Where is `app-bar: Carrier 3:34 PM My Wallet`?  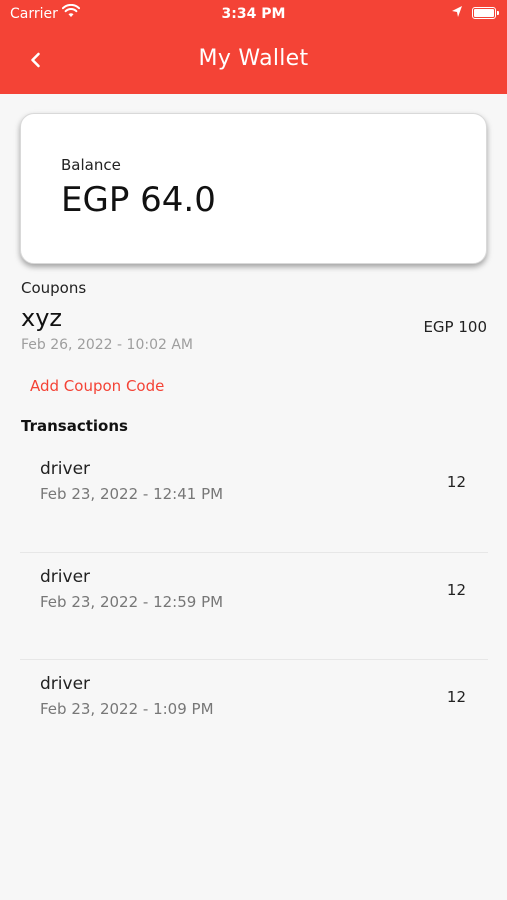 app-bar: Carrier 3:34 PM My Wallet is located at coordinates (253, 47).